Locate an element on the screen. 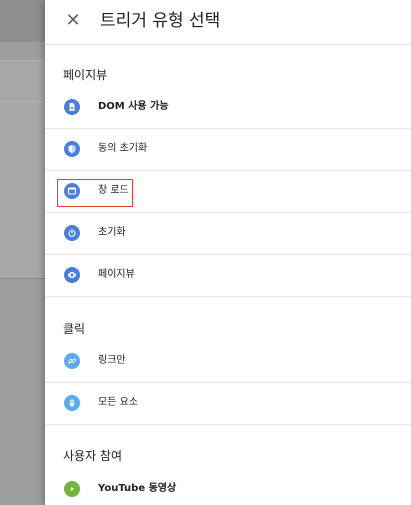  section-label-engagement: 사용자 참여 is located at coordinates (93, 456).